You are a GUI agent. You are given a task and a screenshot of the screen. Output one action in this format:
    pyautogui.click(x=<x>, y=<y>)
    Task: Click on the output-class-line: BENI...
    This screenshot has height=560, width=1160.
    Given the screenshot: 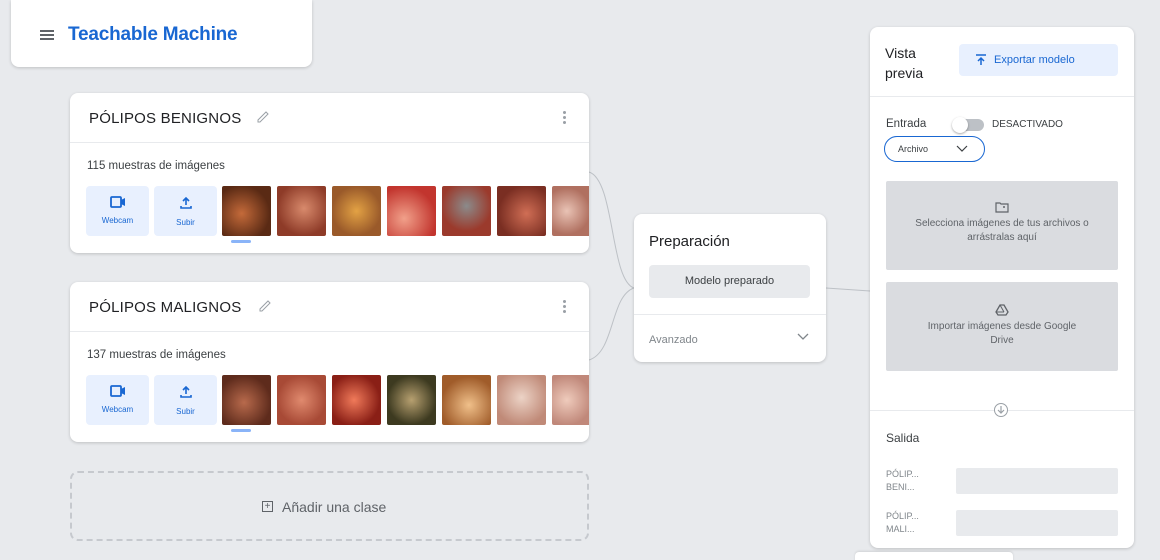 What is the action you would take?
    pyautogui.click(x=900, y=487)
    